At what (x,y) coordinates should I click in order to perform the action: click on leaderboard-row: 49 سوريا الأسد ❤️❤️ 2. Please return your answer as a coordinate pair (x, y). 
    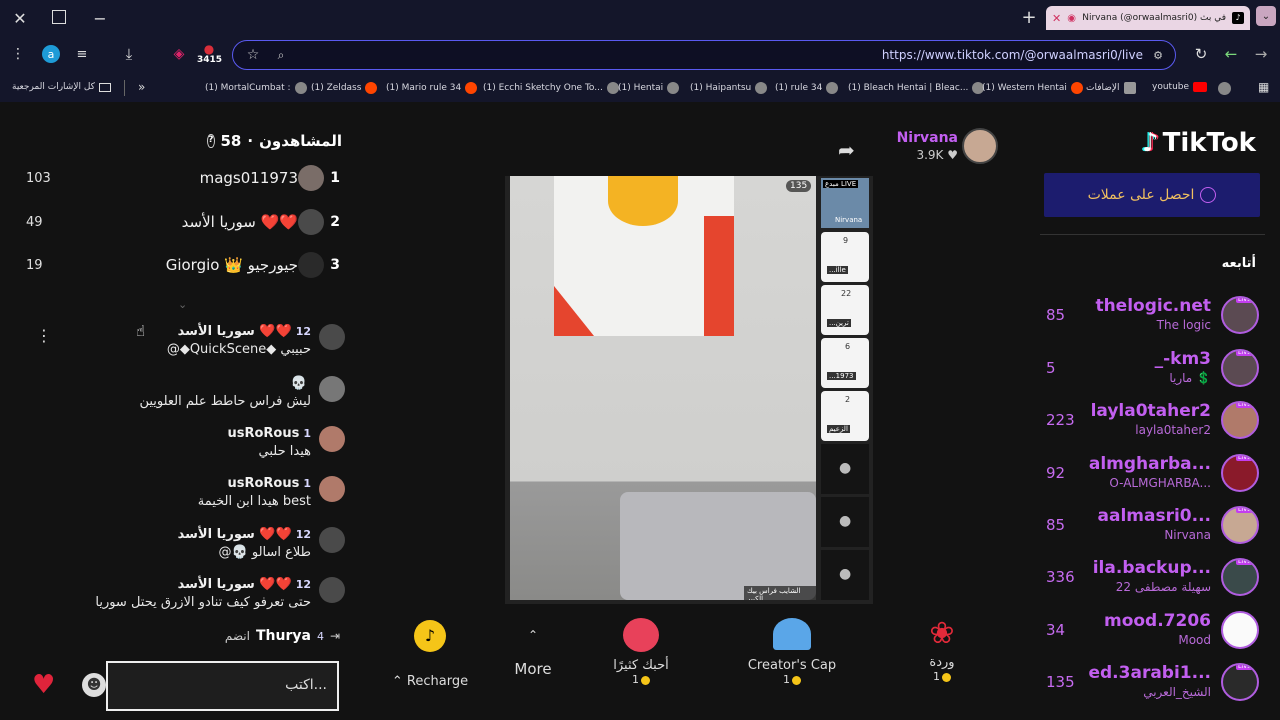
    Looking at the image, I should click on (185, 222).